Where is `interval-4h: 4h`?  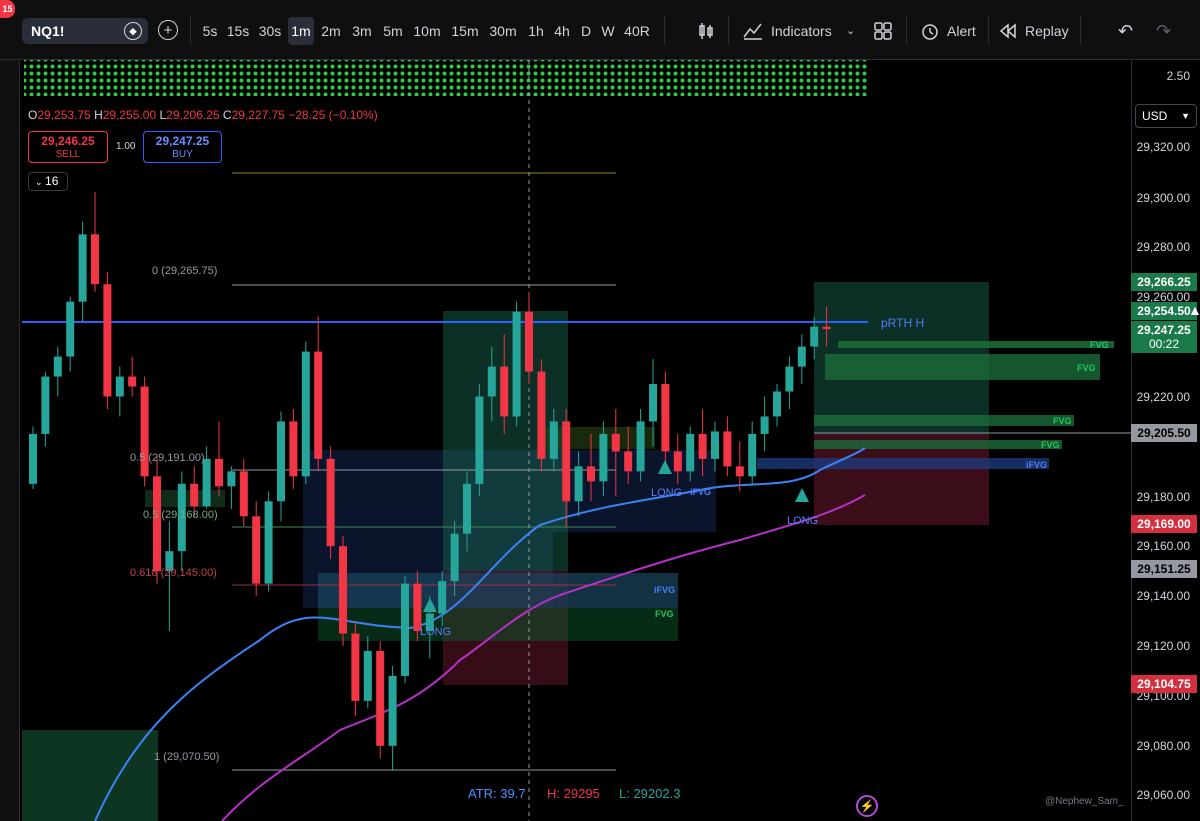 interval-4h: 4h is located at coordinates (562, 31).